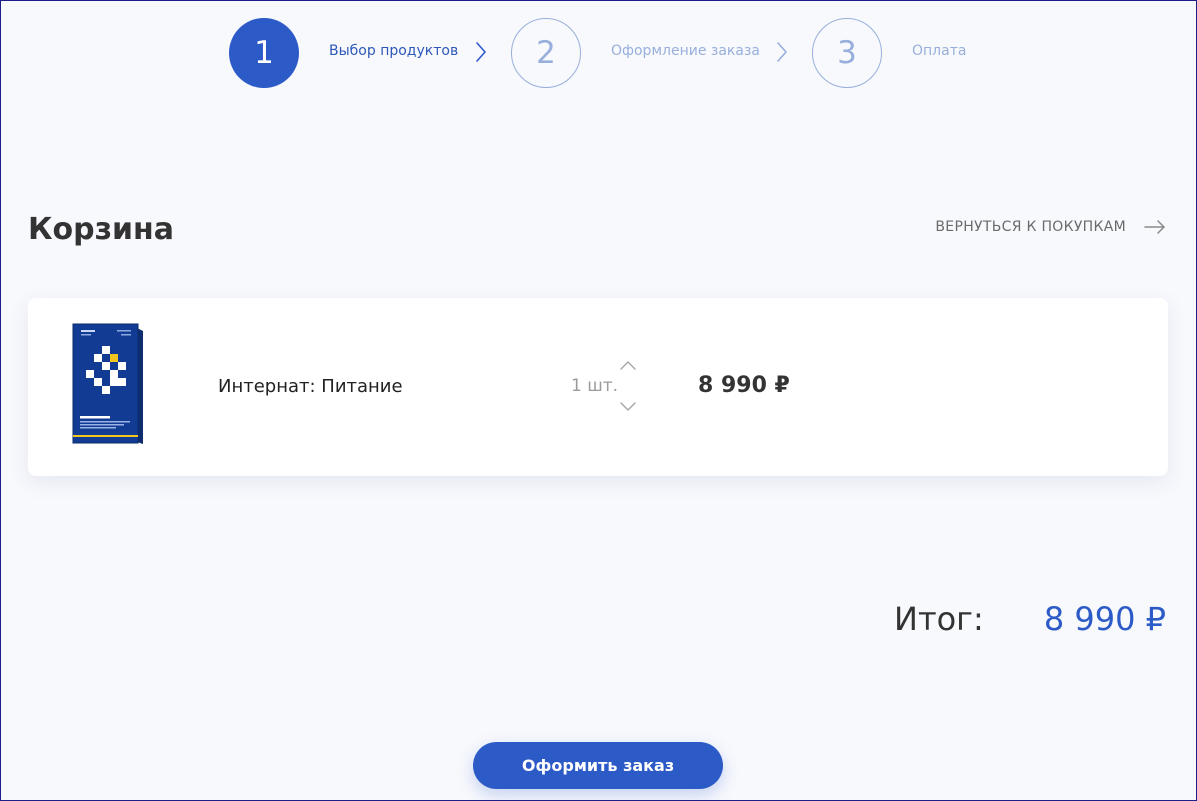 The image size is (1197, 801). I want to click on step-2-label: Оформление заказа, so click(685, 51).